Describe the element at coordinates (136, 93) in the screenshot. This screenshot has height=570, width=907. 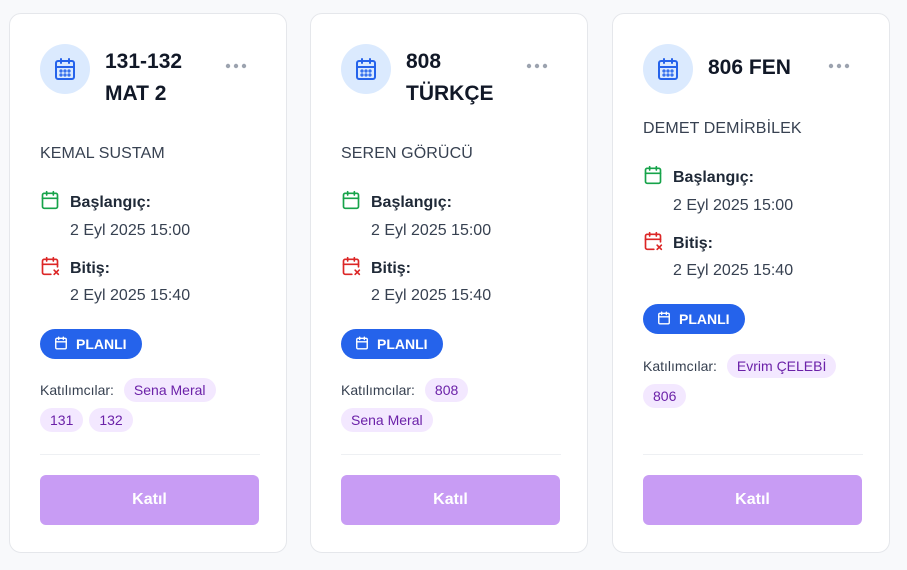
I see `meeting-title-line2: MAT 2` at that location.